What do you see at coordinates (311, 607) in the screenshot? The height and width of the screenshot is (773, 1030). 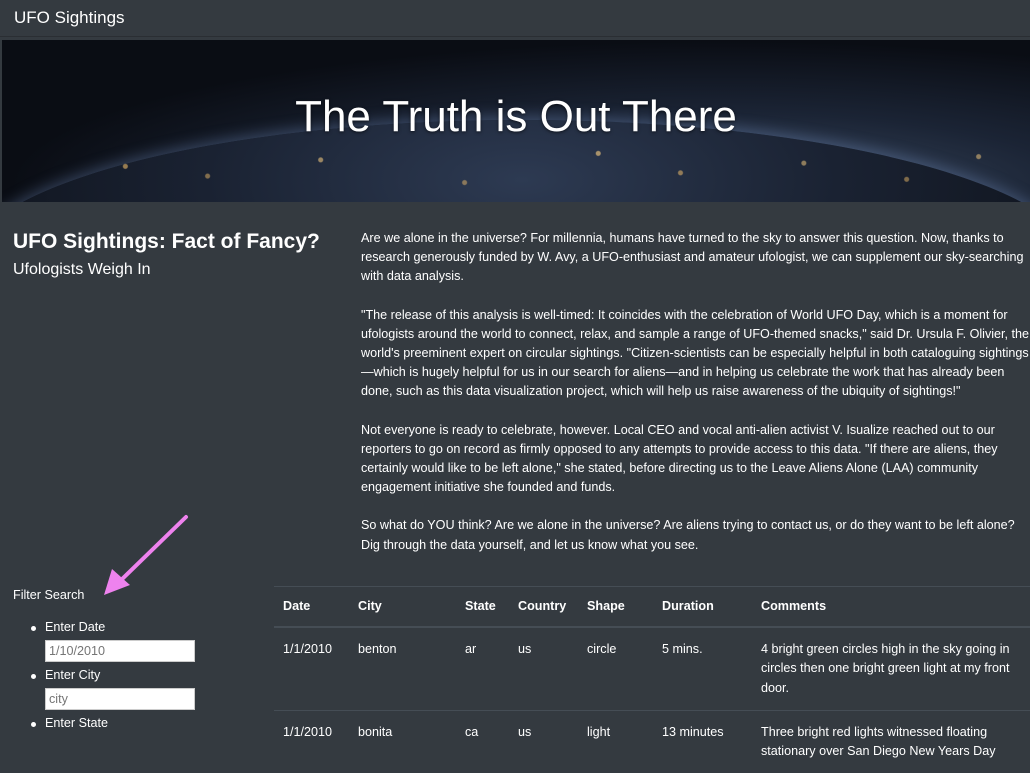 I see `column-header-date: Date` at bounding box center [311, 607].